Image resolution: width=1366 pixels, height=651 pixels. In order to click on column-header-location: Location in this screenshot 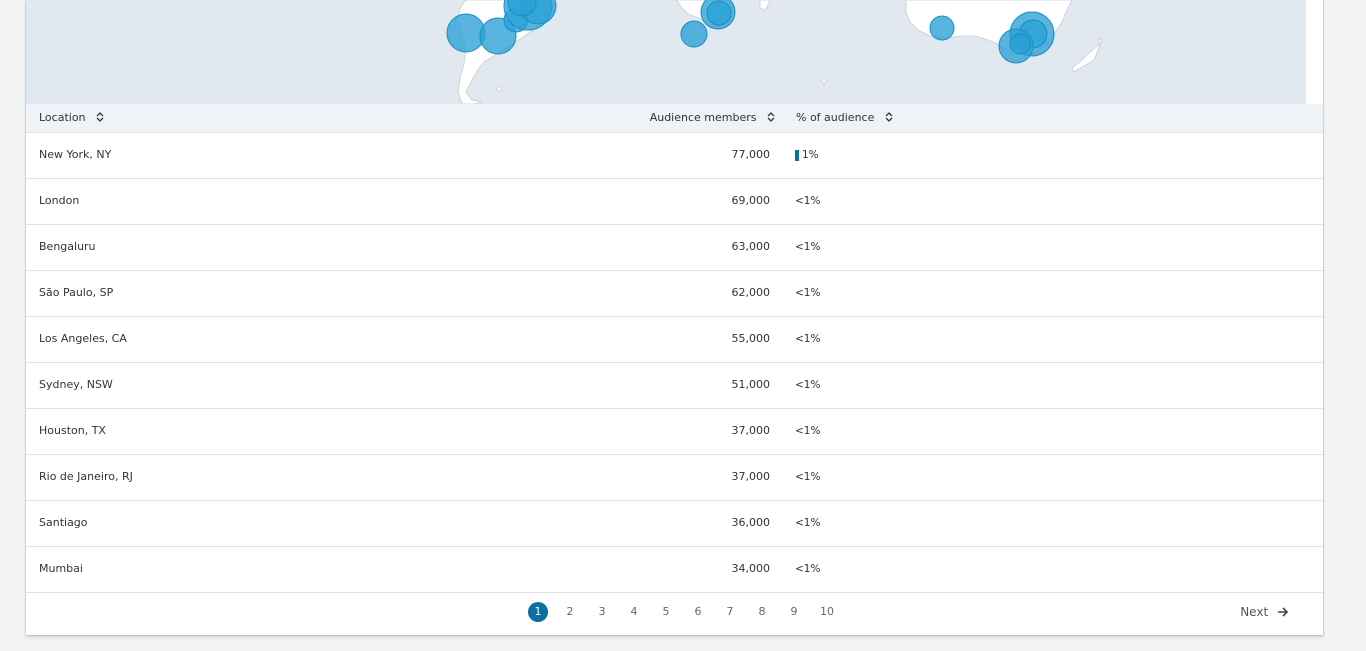, I will do `click(71, 118)`.